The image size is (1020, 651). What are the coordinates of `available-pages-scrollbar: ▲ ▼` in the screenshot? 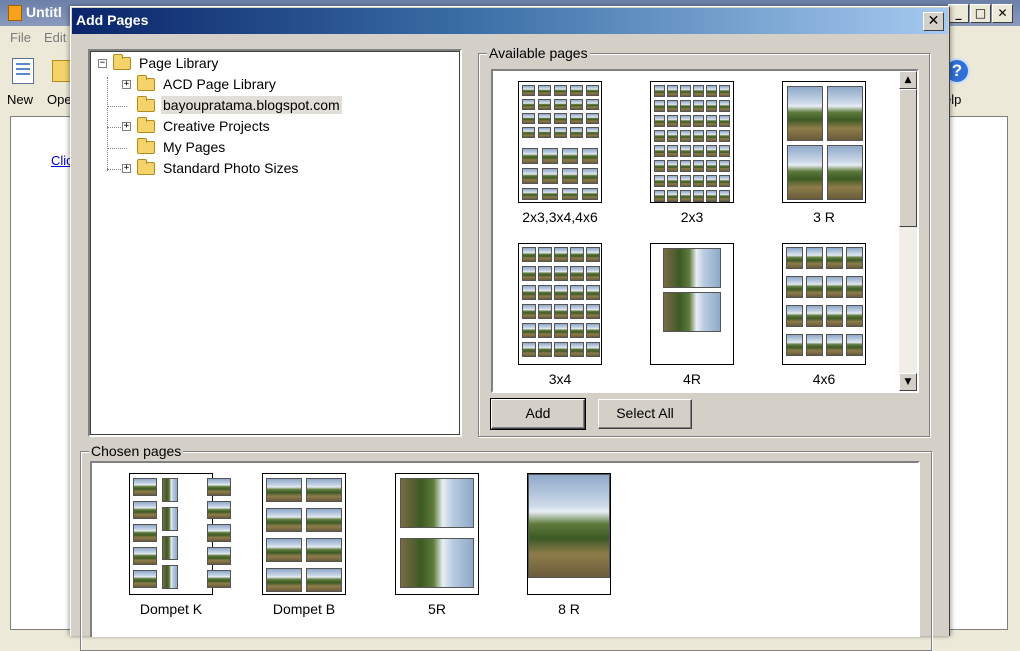 It's located at (908, 231).